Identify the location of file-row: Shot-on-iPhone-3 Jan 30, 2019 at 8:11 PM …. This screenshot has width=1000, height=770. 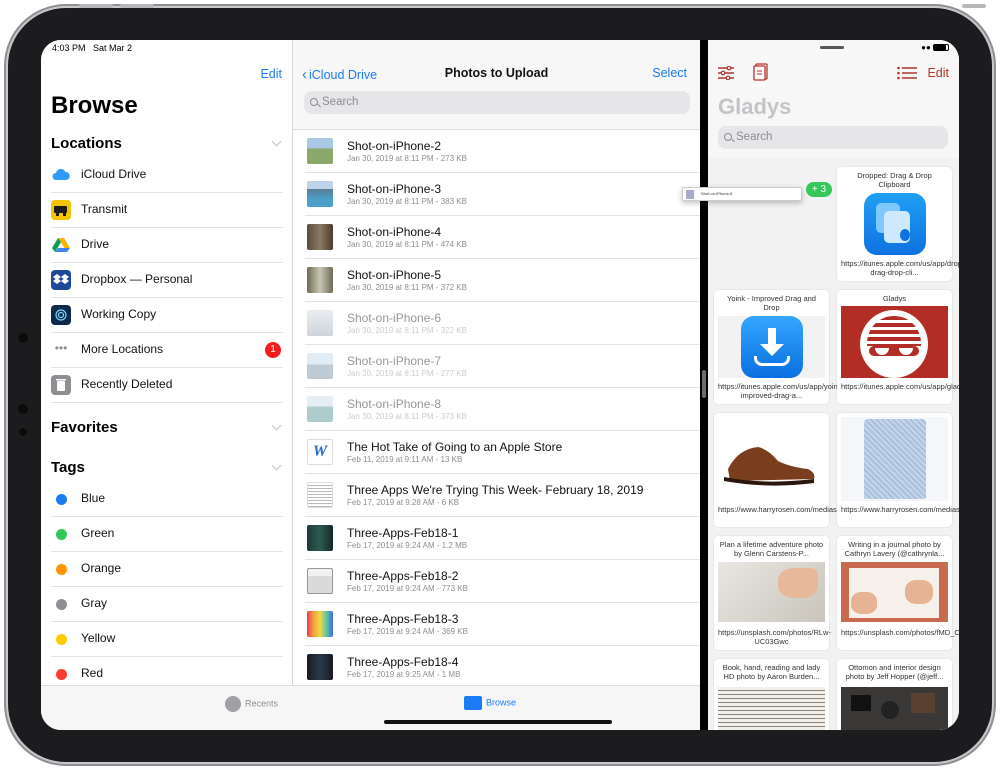
(502, 194).